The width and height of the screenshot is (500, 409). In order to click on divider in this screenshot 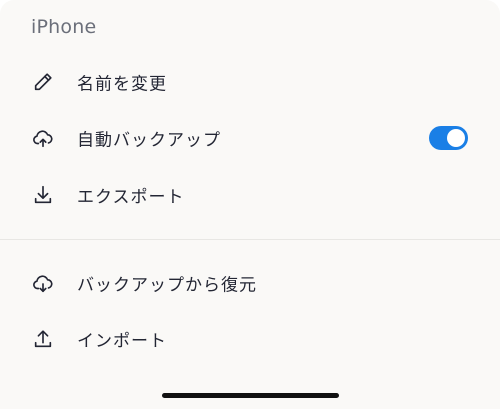, I will do `click(250, 239)`.